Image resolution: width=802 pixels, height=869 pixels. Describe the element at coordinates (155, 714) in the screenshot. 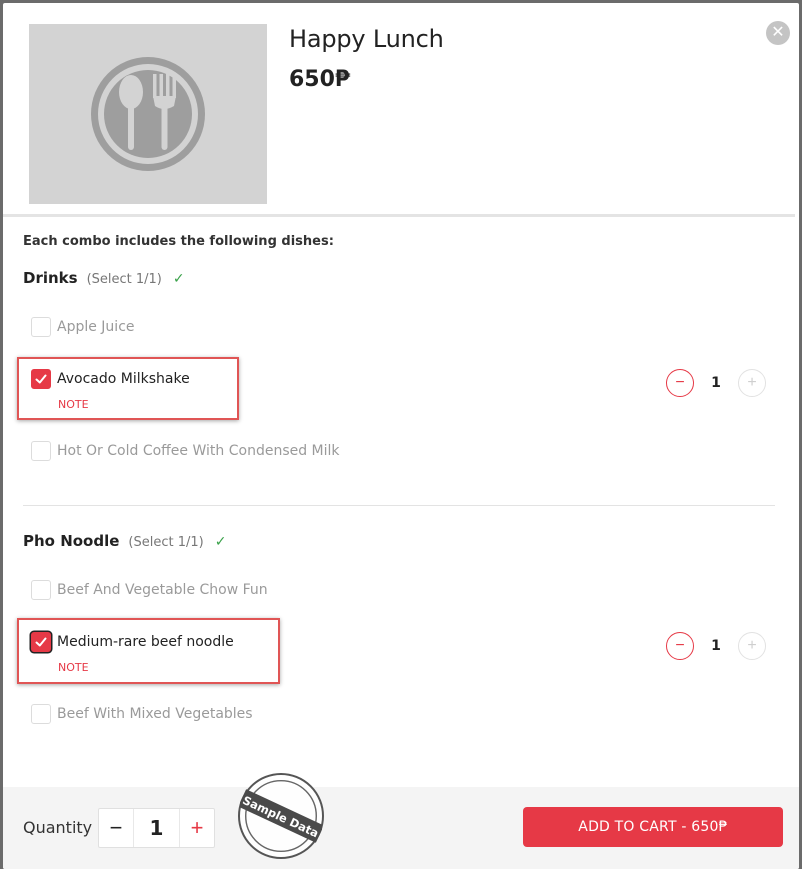

I see `option-label: Beef With Mixed Vegetables` at that location.